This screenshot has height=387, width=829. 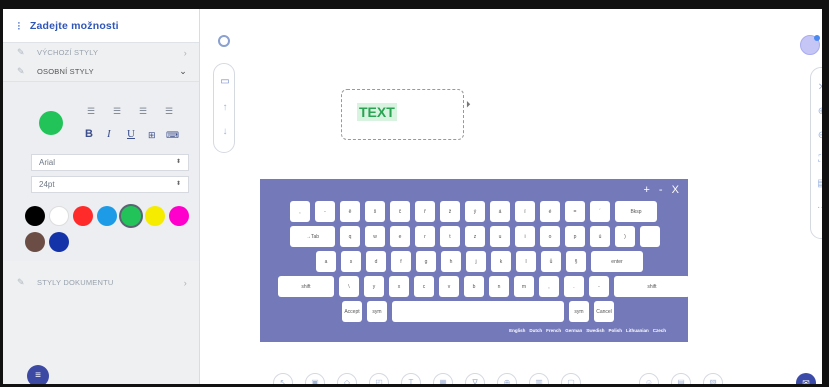 What do you see at coordinates (576, 261) in the screenshot?
I see `keyboard-key: §` at bounding box center [576, 261].